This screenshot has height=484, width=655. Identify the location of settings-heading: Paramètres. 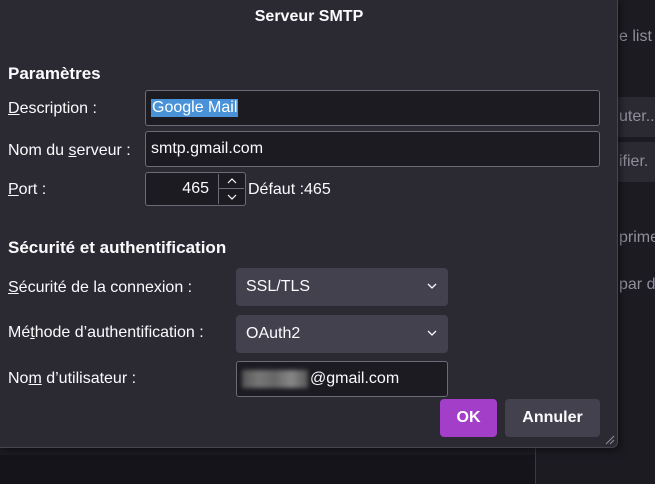
(54, 73).